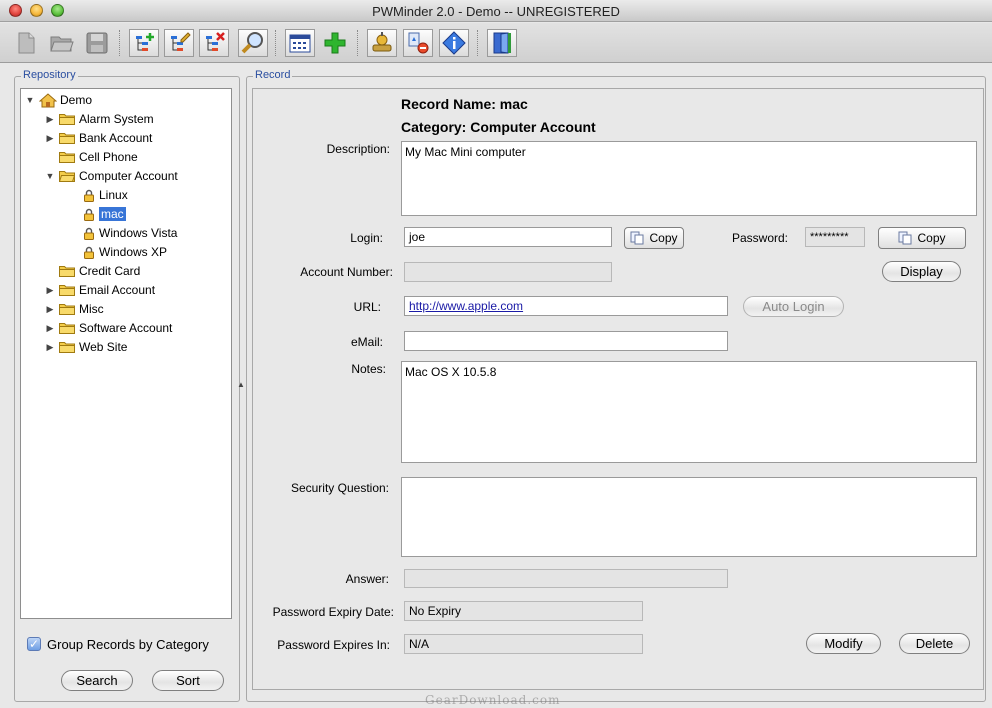  I want to click on security-question-label: Security Question:, so click(339, 488).